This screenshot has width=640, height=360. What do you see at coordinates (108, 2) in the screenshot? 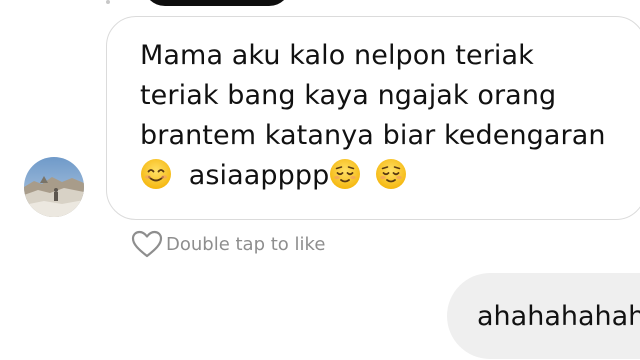
I see `scroll-indicator-dot` at bounding box center [108, 2].